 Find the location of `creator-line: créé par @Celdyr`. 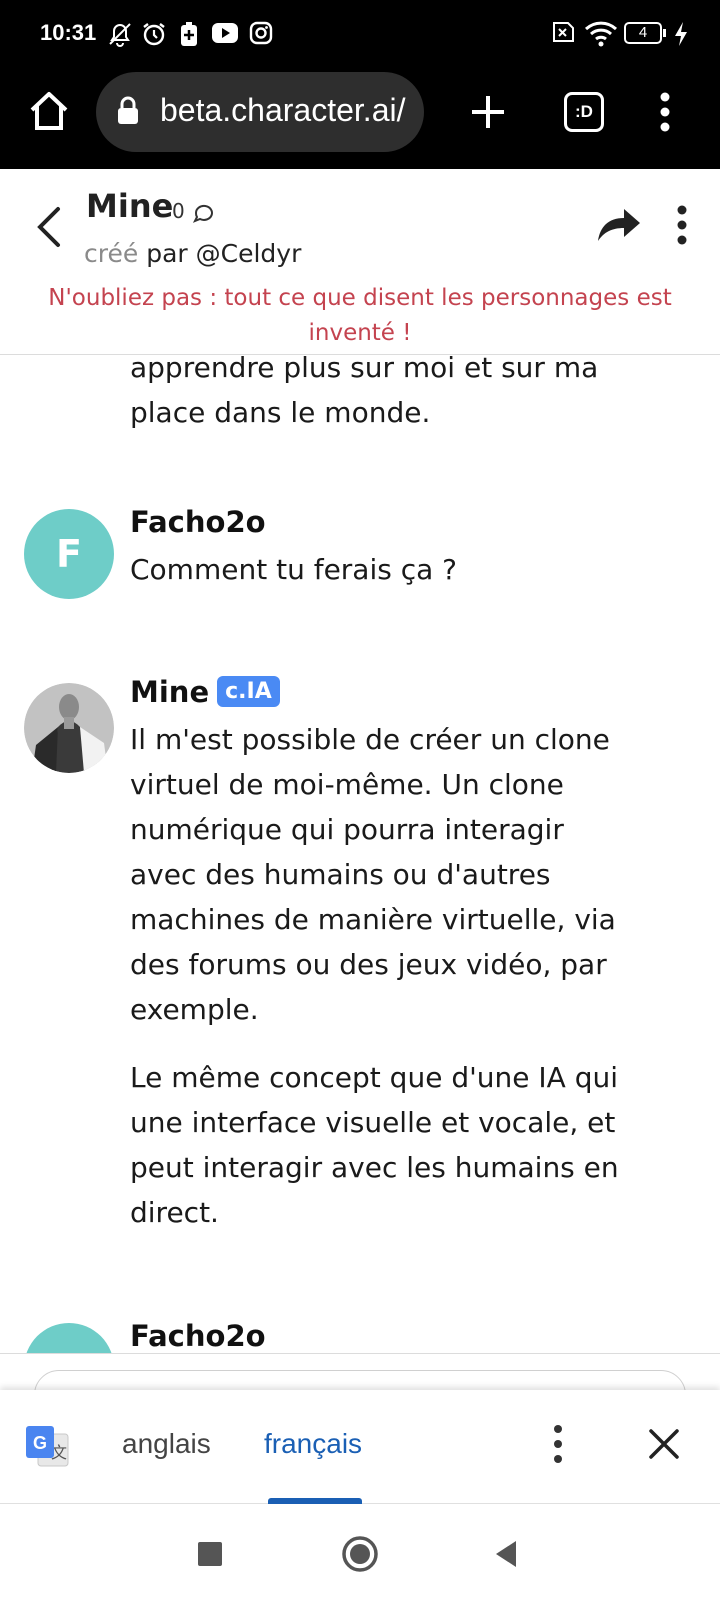

creator-line: créé par @Celdyr is located at coordinates (192, 253).